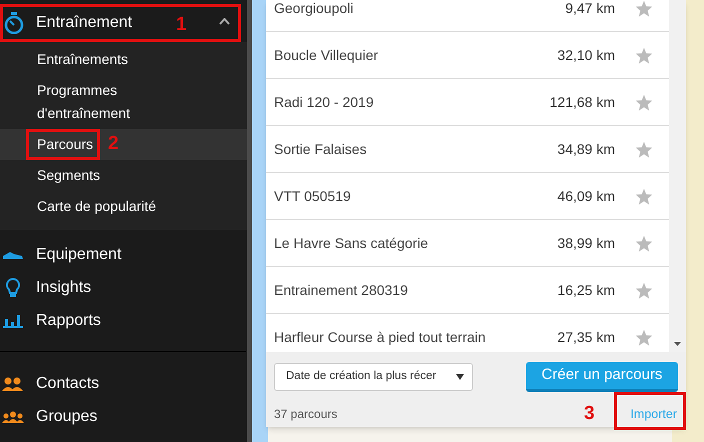 The width and height of the screenshot is (704, 442). What do you see at coordinates (123, 102) in the screenshot?
I see `submenu-item: Programmes d'entraînement` at bounding box center [123, 102].